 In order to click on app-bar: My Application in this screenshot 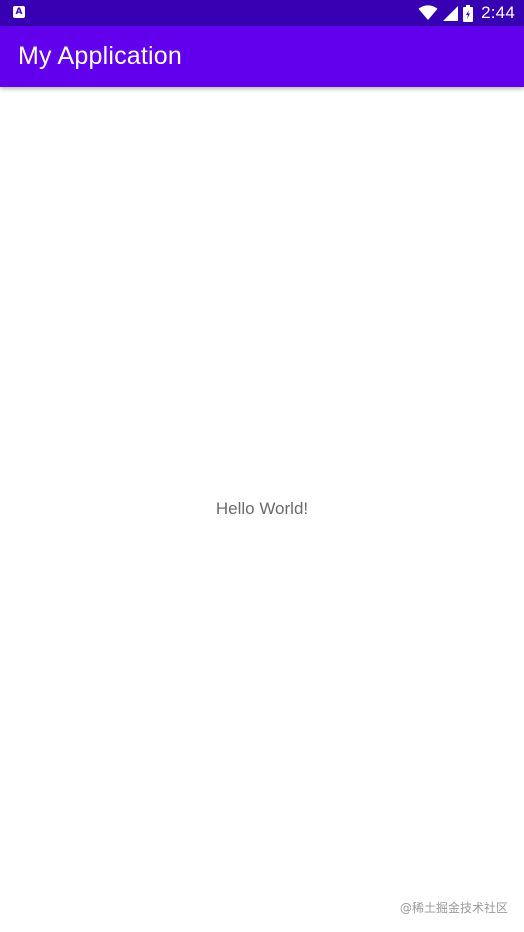, I will do `click(262, 56)`.